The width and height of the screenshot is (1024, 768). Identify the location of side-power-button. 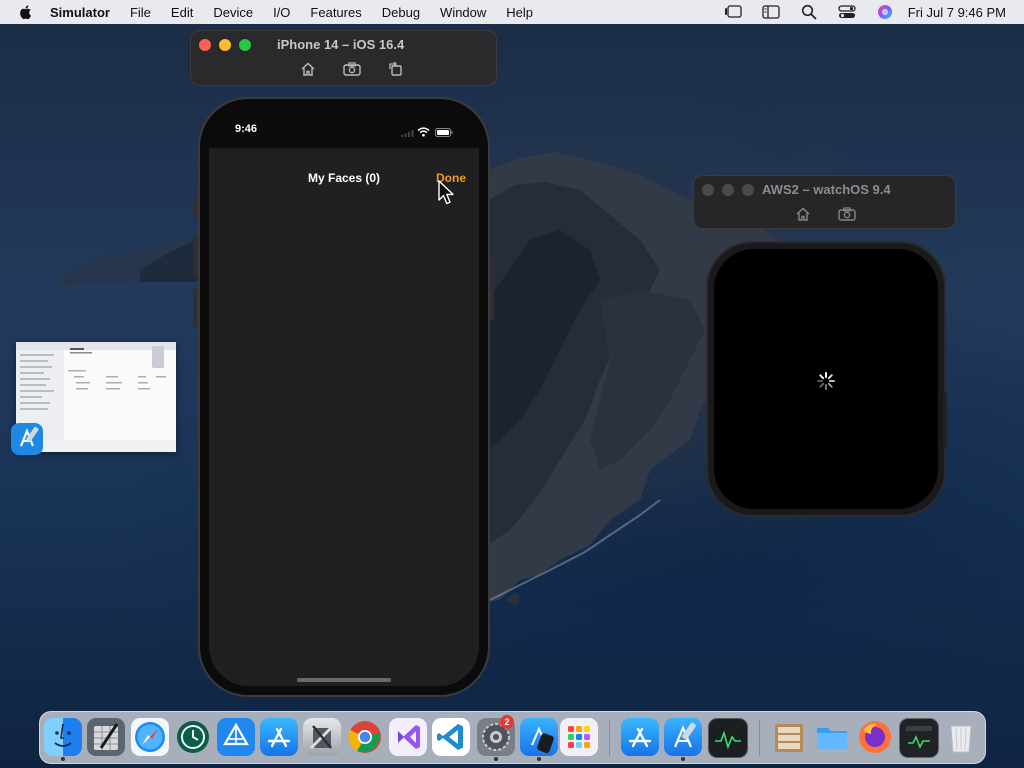
(492, 288).